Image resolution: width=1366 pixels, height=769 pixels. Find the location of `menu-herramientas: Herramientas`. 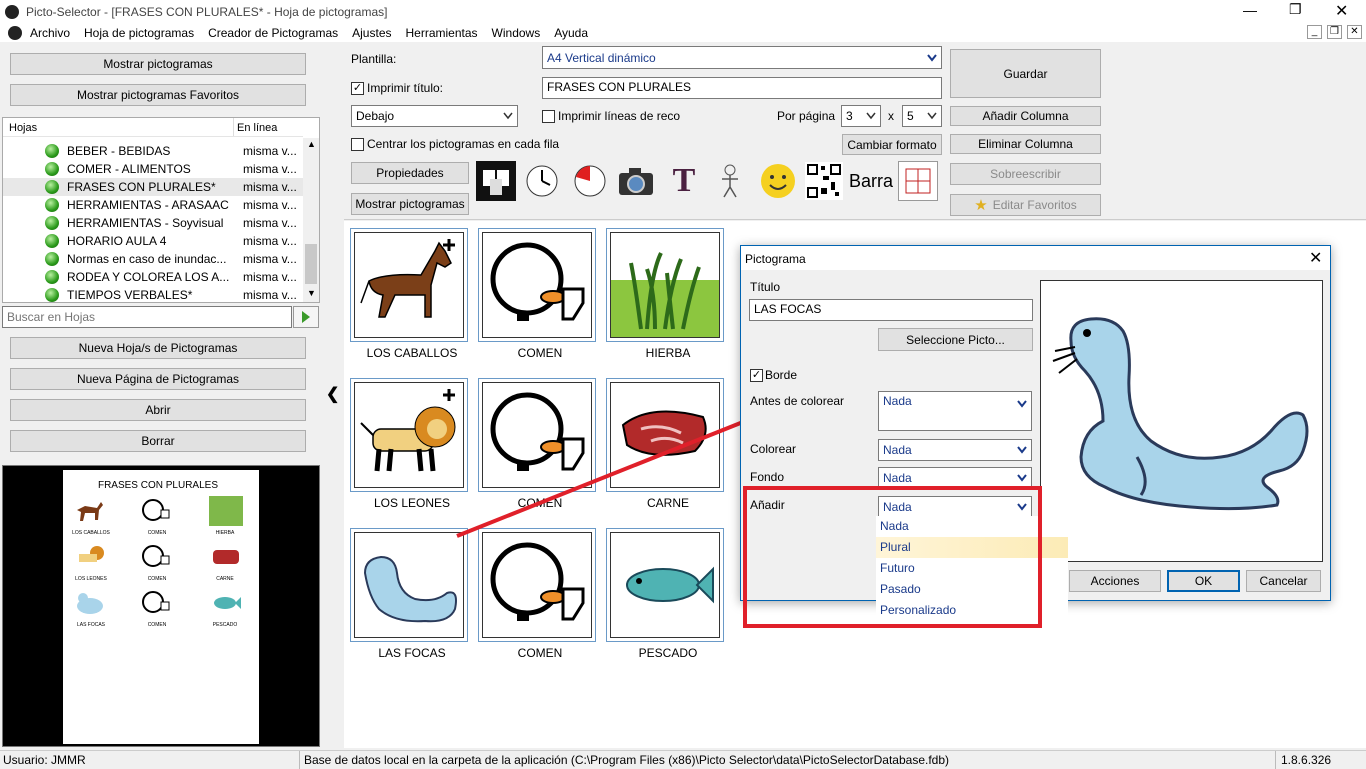

menu-herramientas: Herramientas is located at coordinates (442, 33).